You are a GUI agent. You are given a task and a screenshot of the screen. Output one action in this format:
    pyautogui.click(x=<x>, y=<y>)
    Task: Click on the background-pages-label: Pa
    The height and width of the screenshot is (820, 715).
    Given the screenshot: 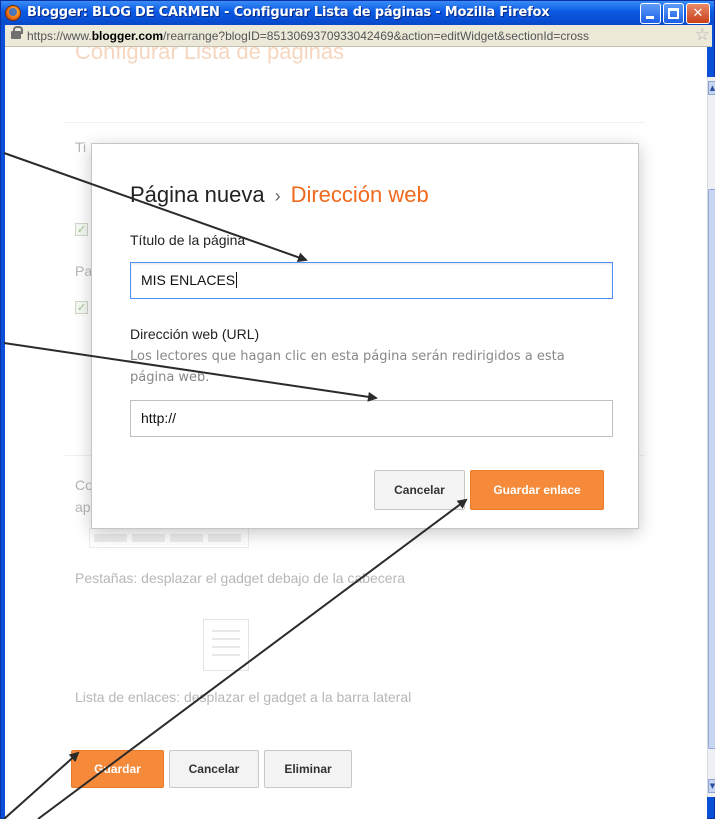 What is the action you would take?
    pyautogui.click(x=84, y=271)
    